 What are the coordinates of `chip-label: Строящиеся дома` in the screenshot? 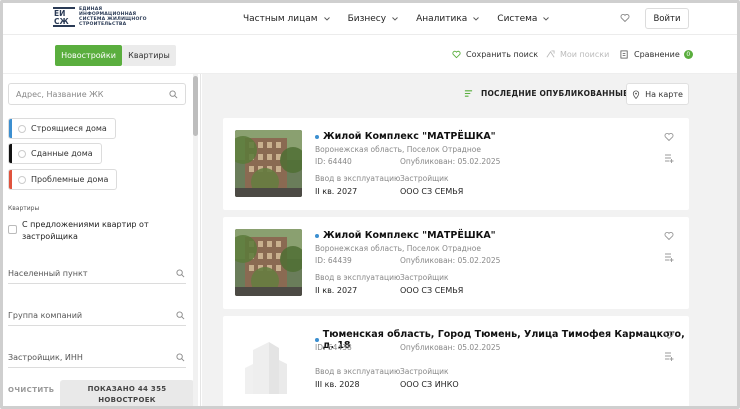 It's located at (69, 128).